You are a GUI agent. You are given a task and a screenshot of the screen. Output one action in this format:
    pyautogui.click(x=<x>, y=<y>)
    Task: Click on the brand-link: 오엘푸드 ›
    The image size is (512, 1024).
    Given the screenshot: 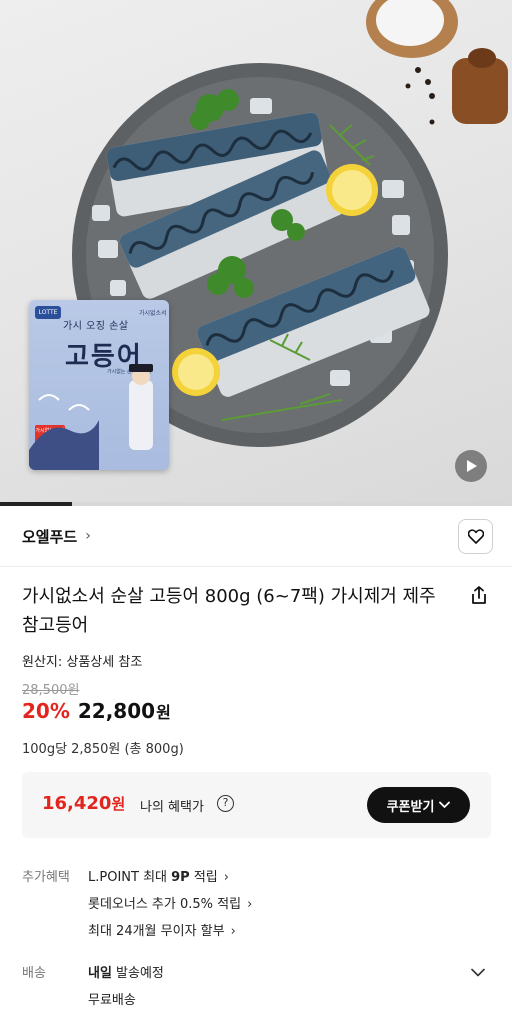 What is the action you would take?
    pyautogui.click(x=56, y=536)
    